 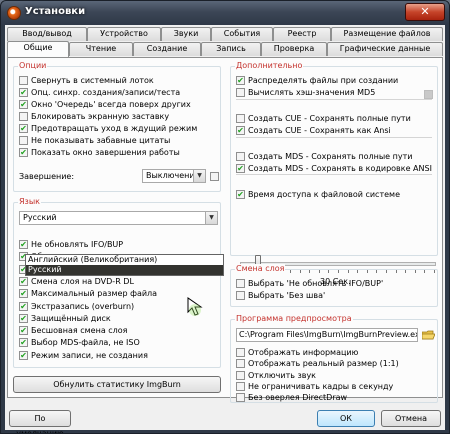 I want to click on shutdown-select-value: Выключение, so click(x=173, y=175).